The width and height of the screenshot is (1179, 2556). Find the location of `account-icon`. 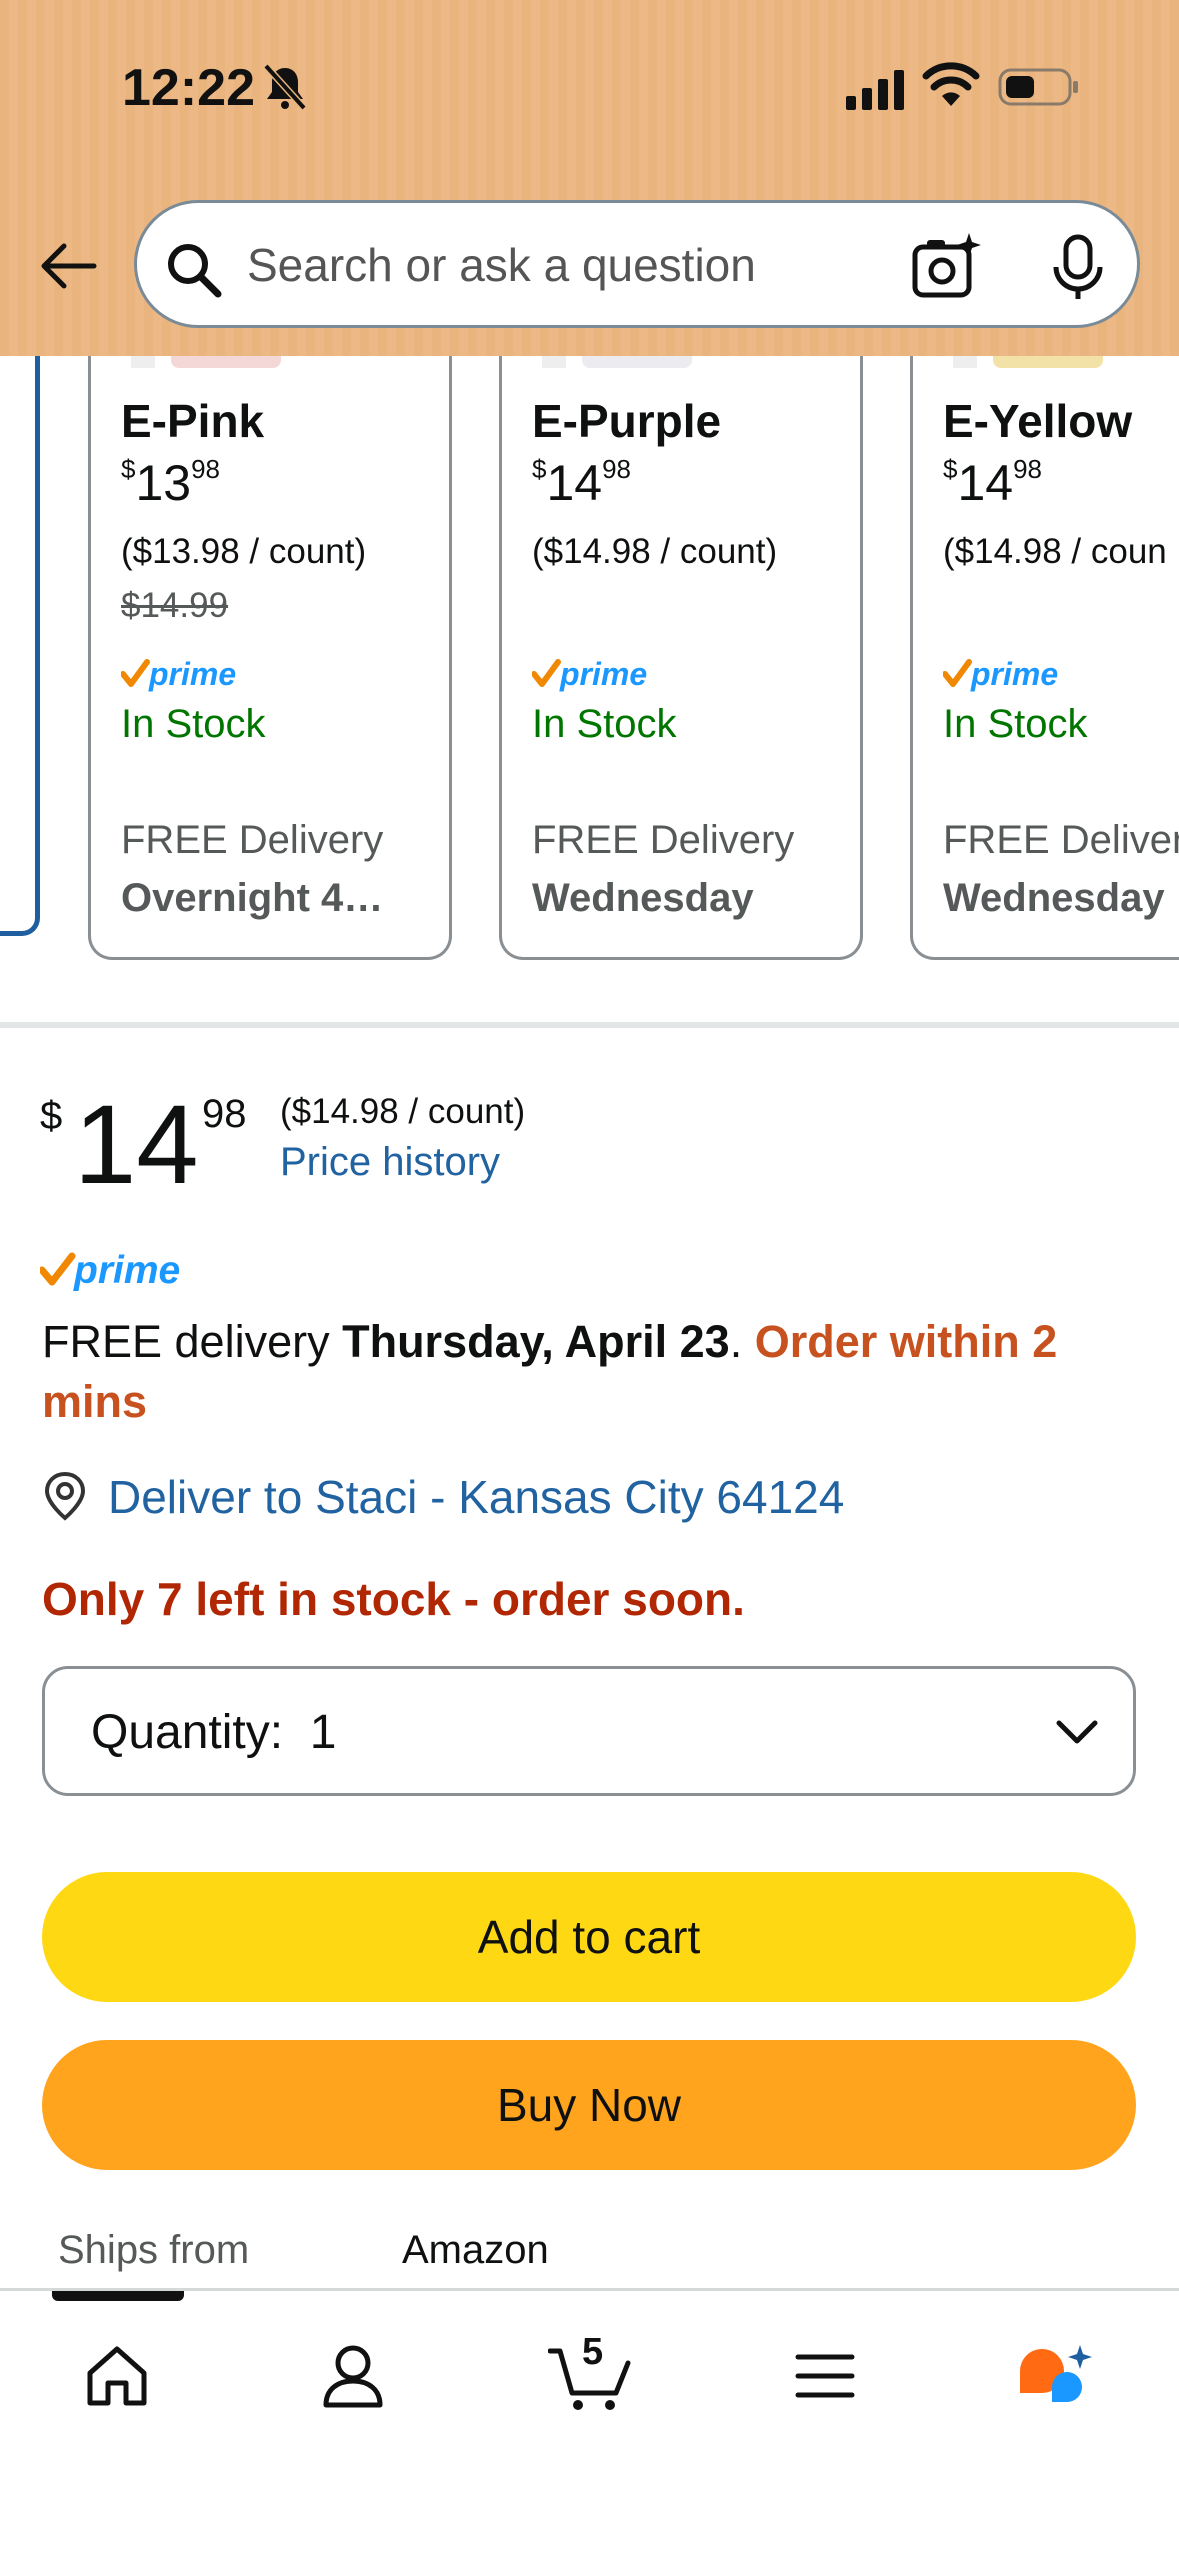

account-icon is located at coordinates (353, 2376).